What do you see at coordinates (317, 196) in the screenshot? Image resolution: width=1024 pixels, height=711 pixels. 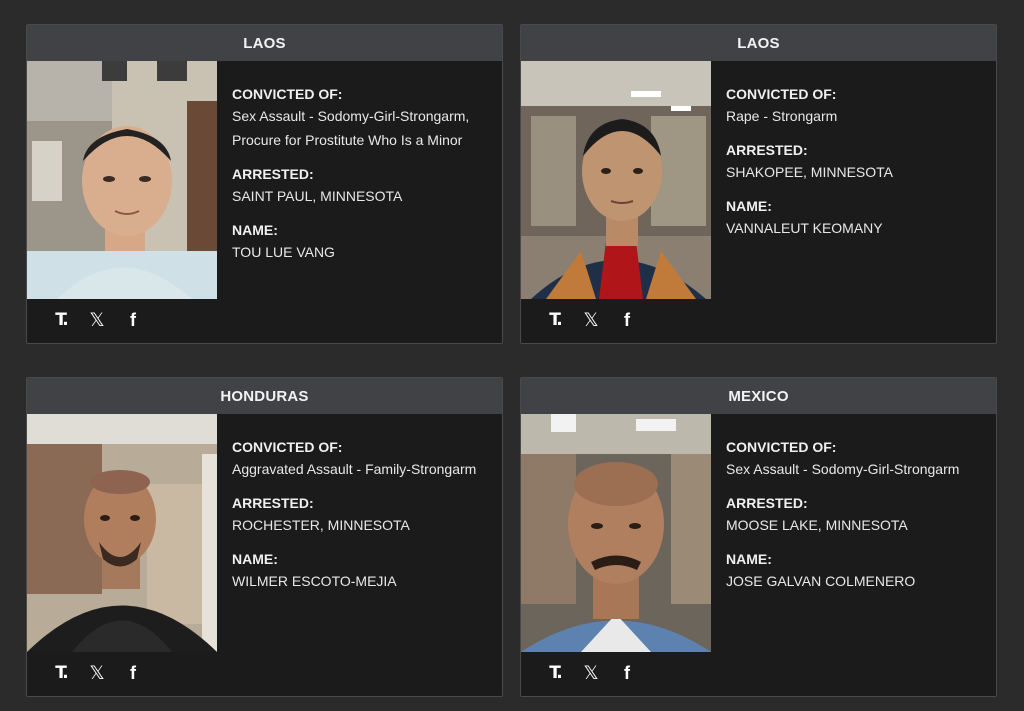 I see `arrested-value: SAINT PAUL, MINNESOTA` at bounding box center [317, 196].